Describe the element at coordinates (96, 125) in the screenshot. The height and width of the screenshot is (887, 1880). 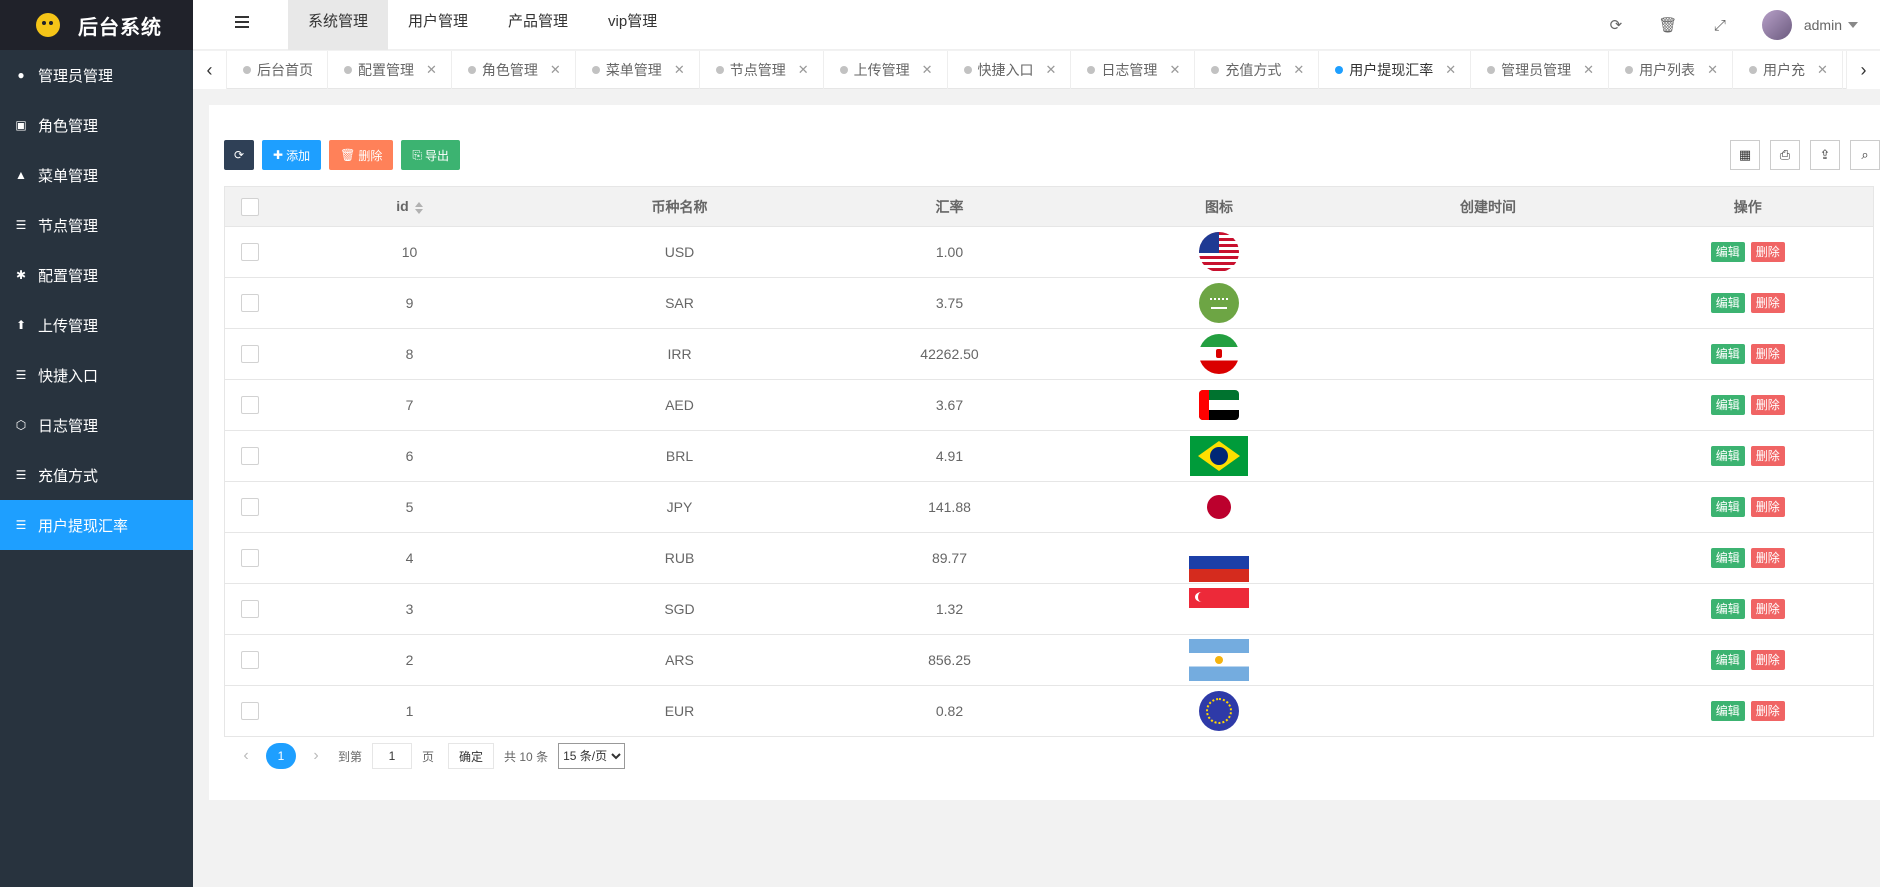
I see `sidebar-item-1: ▣ 角色管理` at that location.